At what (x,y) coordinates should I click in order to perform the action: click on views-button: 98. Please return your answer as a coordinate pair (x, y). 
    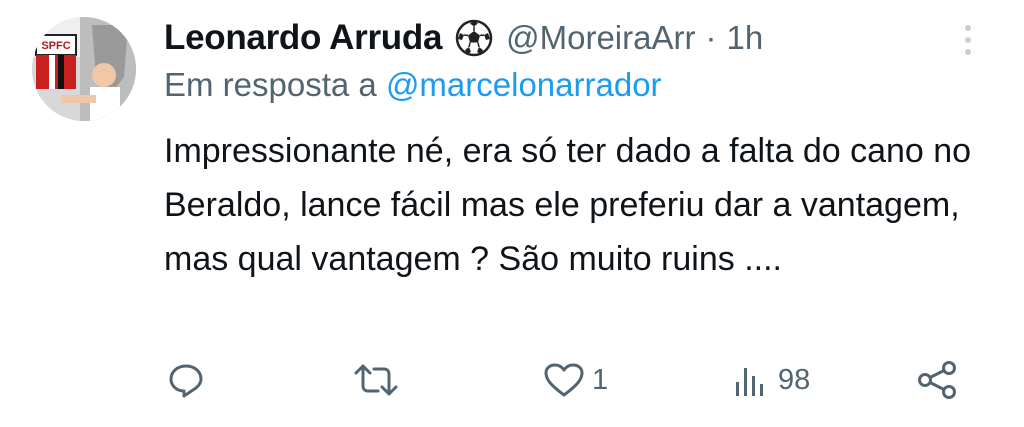
    Looking at the image, I should click on (771, 380).